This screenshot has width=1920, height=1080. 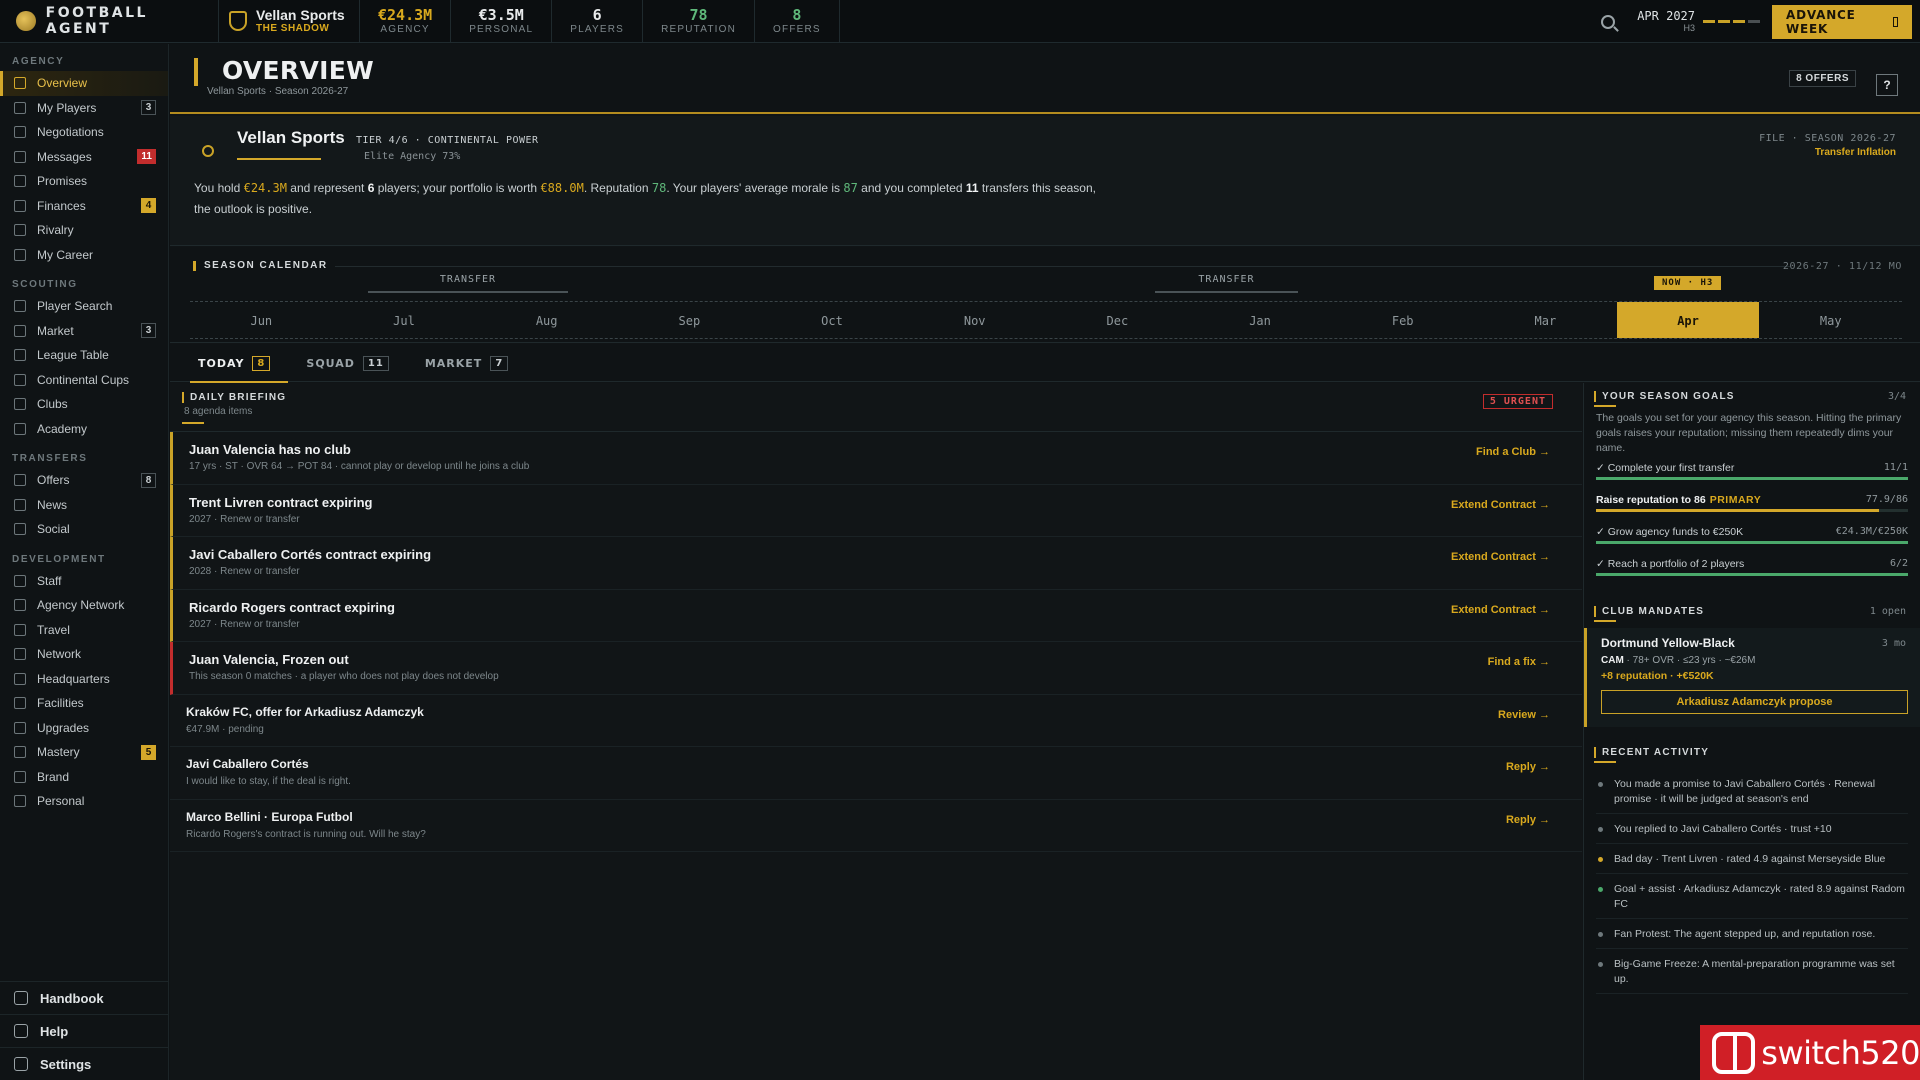 What do you see at coordinates (1842, 266) in the screenshot?
I see `calendar-range: 2026-27 · 11/12 MO` at bounding box center [1842, 266].